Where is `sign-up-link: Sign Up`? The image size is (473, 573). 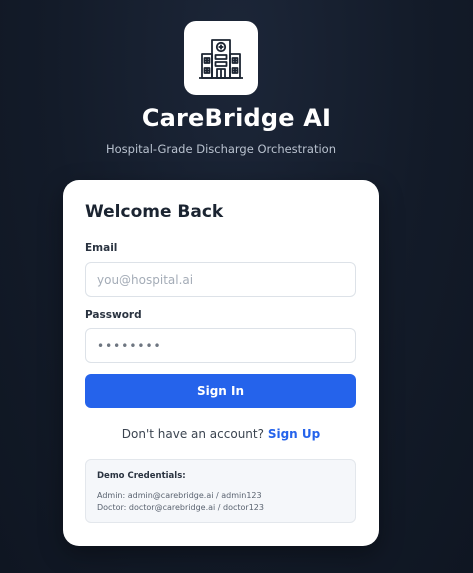
sign-up-link: Sign Up is located at coordinates (294, 434).